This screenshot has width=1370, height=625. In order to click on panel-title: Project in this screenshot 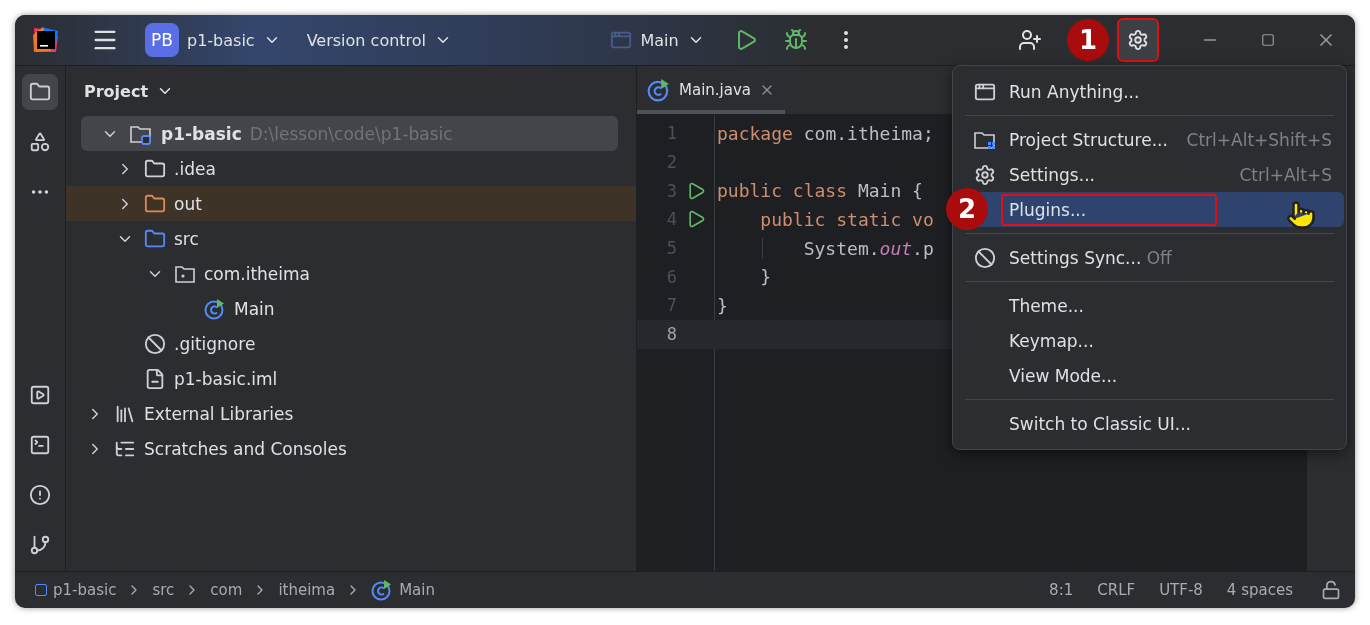, I will do `click(116, 91)`.